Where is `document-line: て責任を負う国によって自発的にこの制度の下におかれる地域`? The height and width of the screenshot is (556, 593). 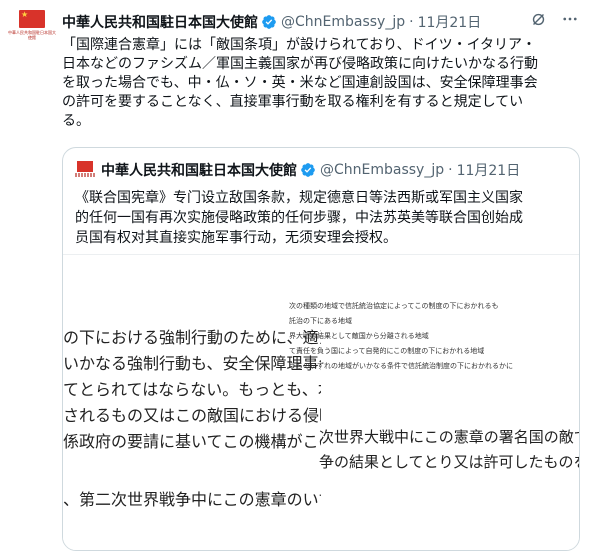
document-line: て責任を負う国によって自発的にこの制度の下におかれる地域 is located at coordinates (387, 351).